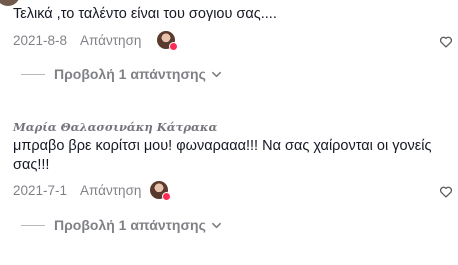 The height and width of the screenshot is (265, 458). I want to click on comment-meta: 2021-7-1 Απάντηση, so click(77, 190).